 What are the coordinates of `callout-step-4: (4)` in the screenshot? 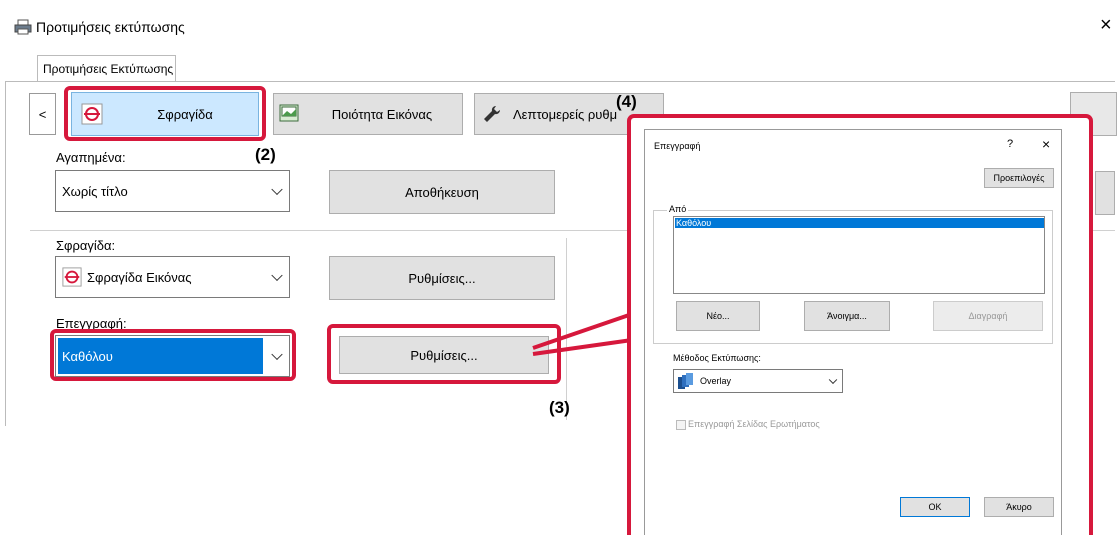 It's located at (626, 101).